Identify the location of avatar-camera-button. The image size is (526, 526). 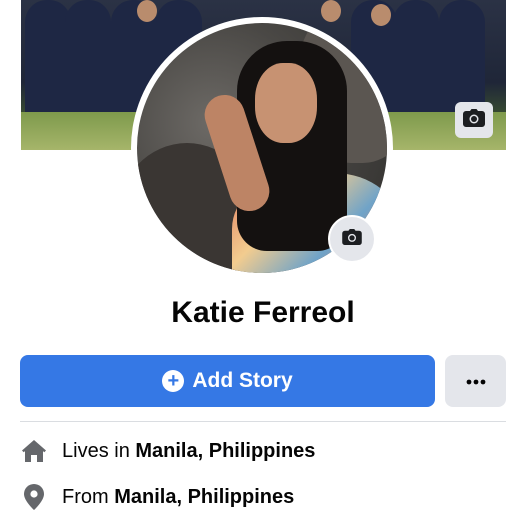
(352, 239).